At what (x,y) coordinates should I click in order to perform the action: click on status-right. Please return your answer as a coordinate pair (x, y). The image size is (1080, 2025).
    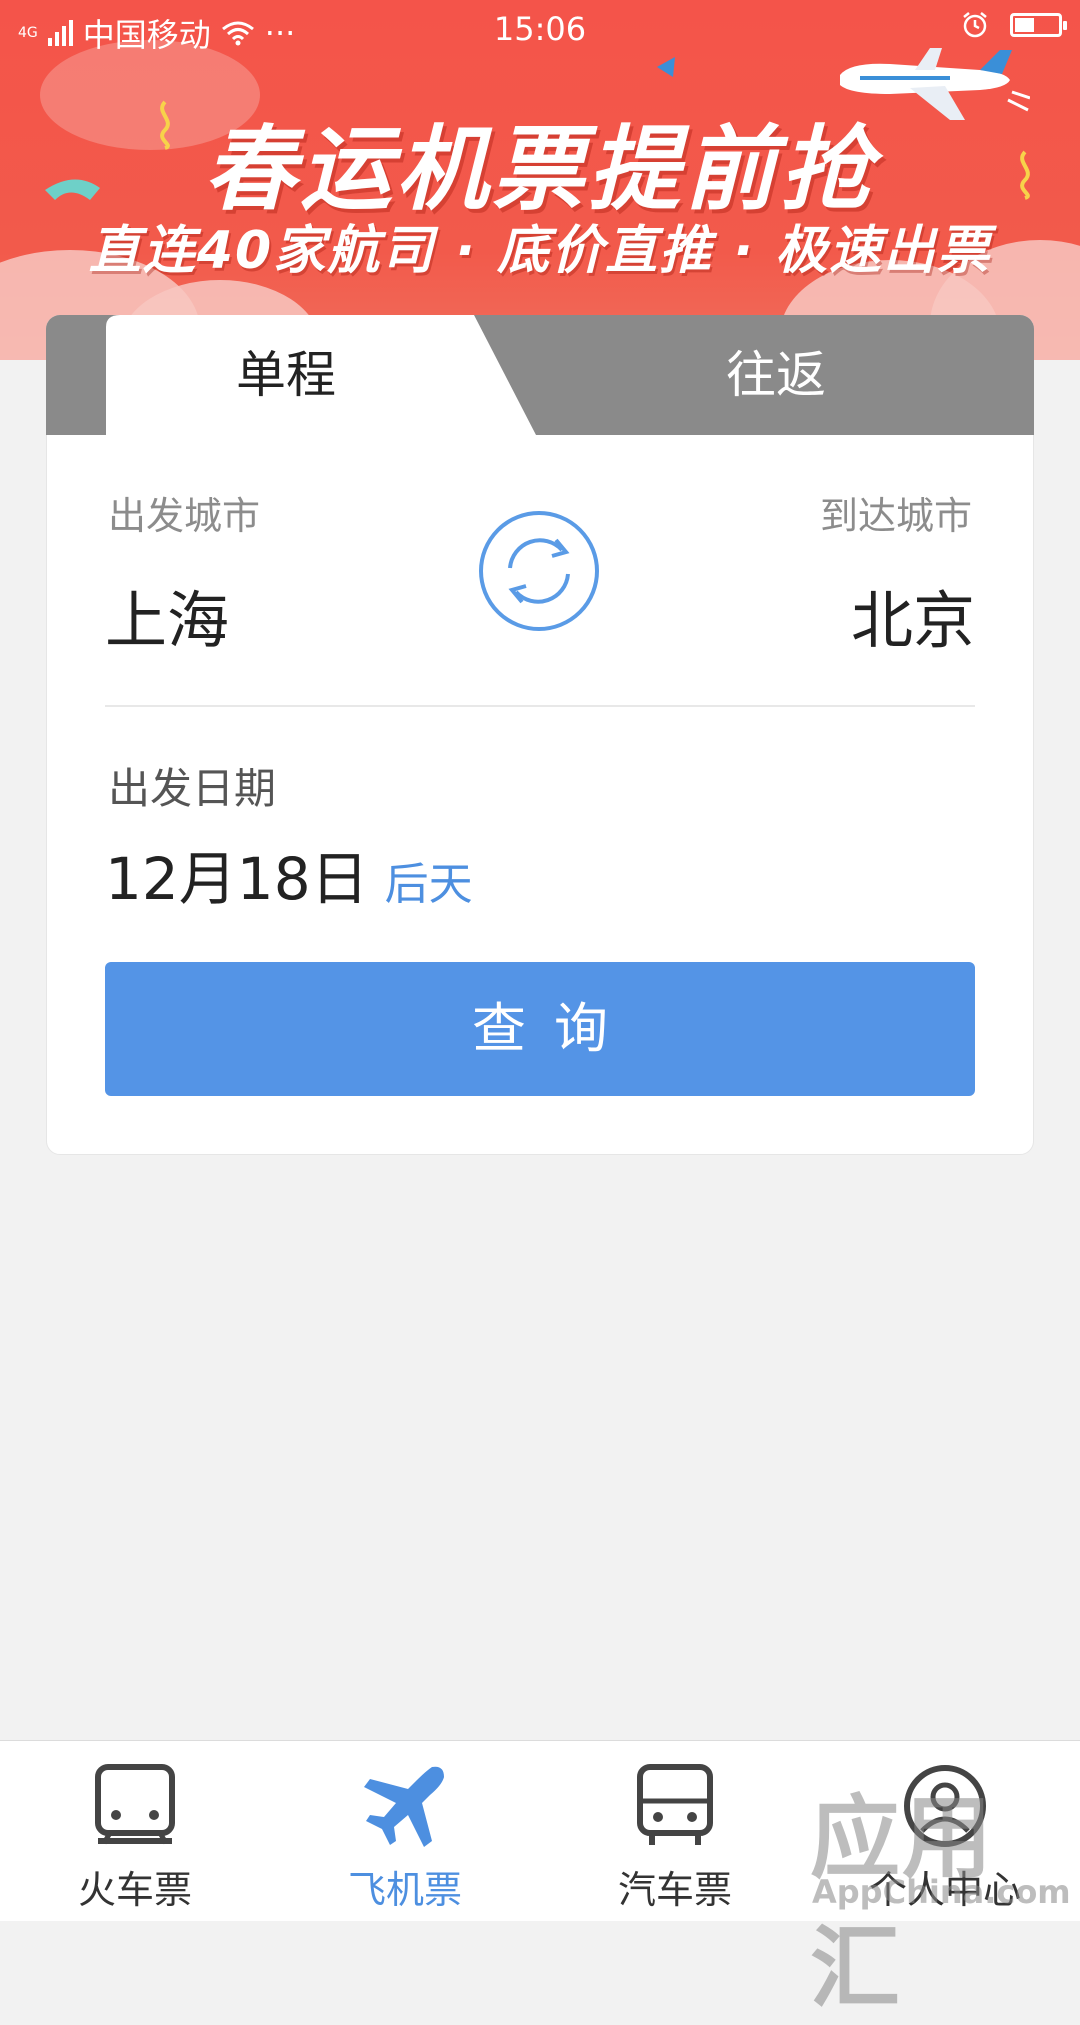
    Looking at the image, I should click on (1013, 25).